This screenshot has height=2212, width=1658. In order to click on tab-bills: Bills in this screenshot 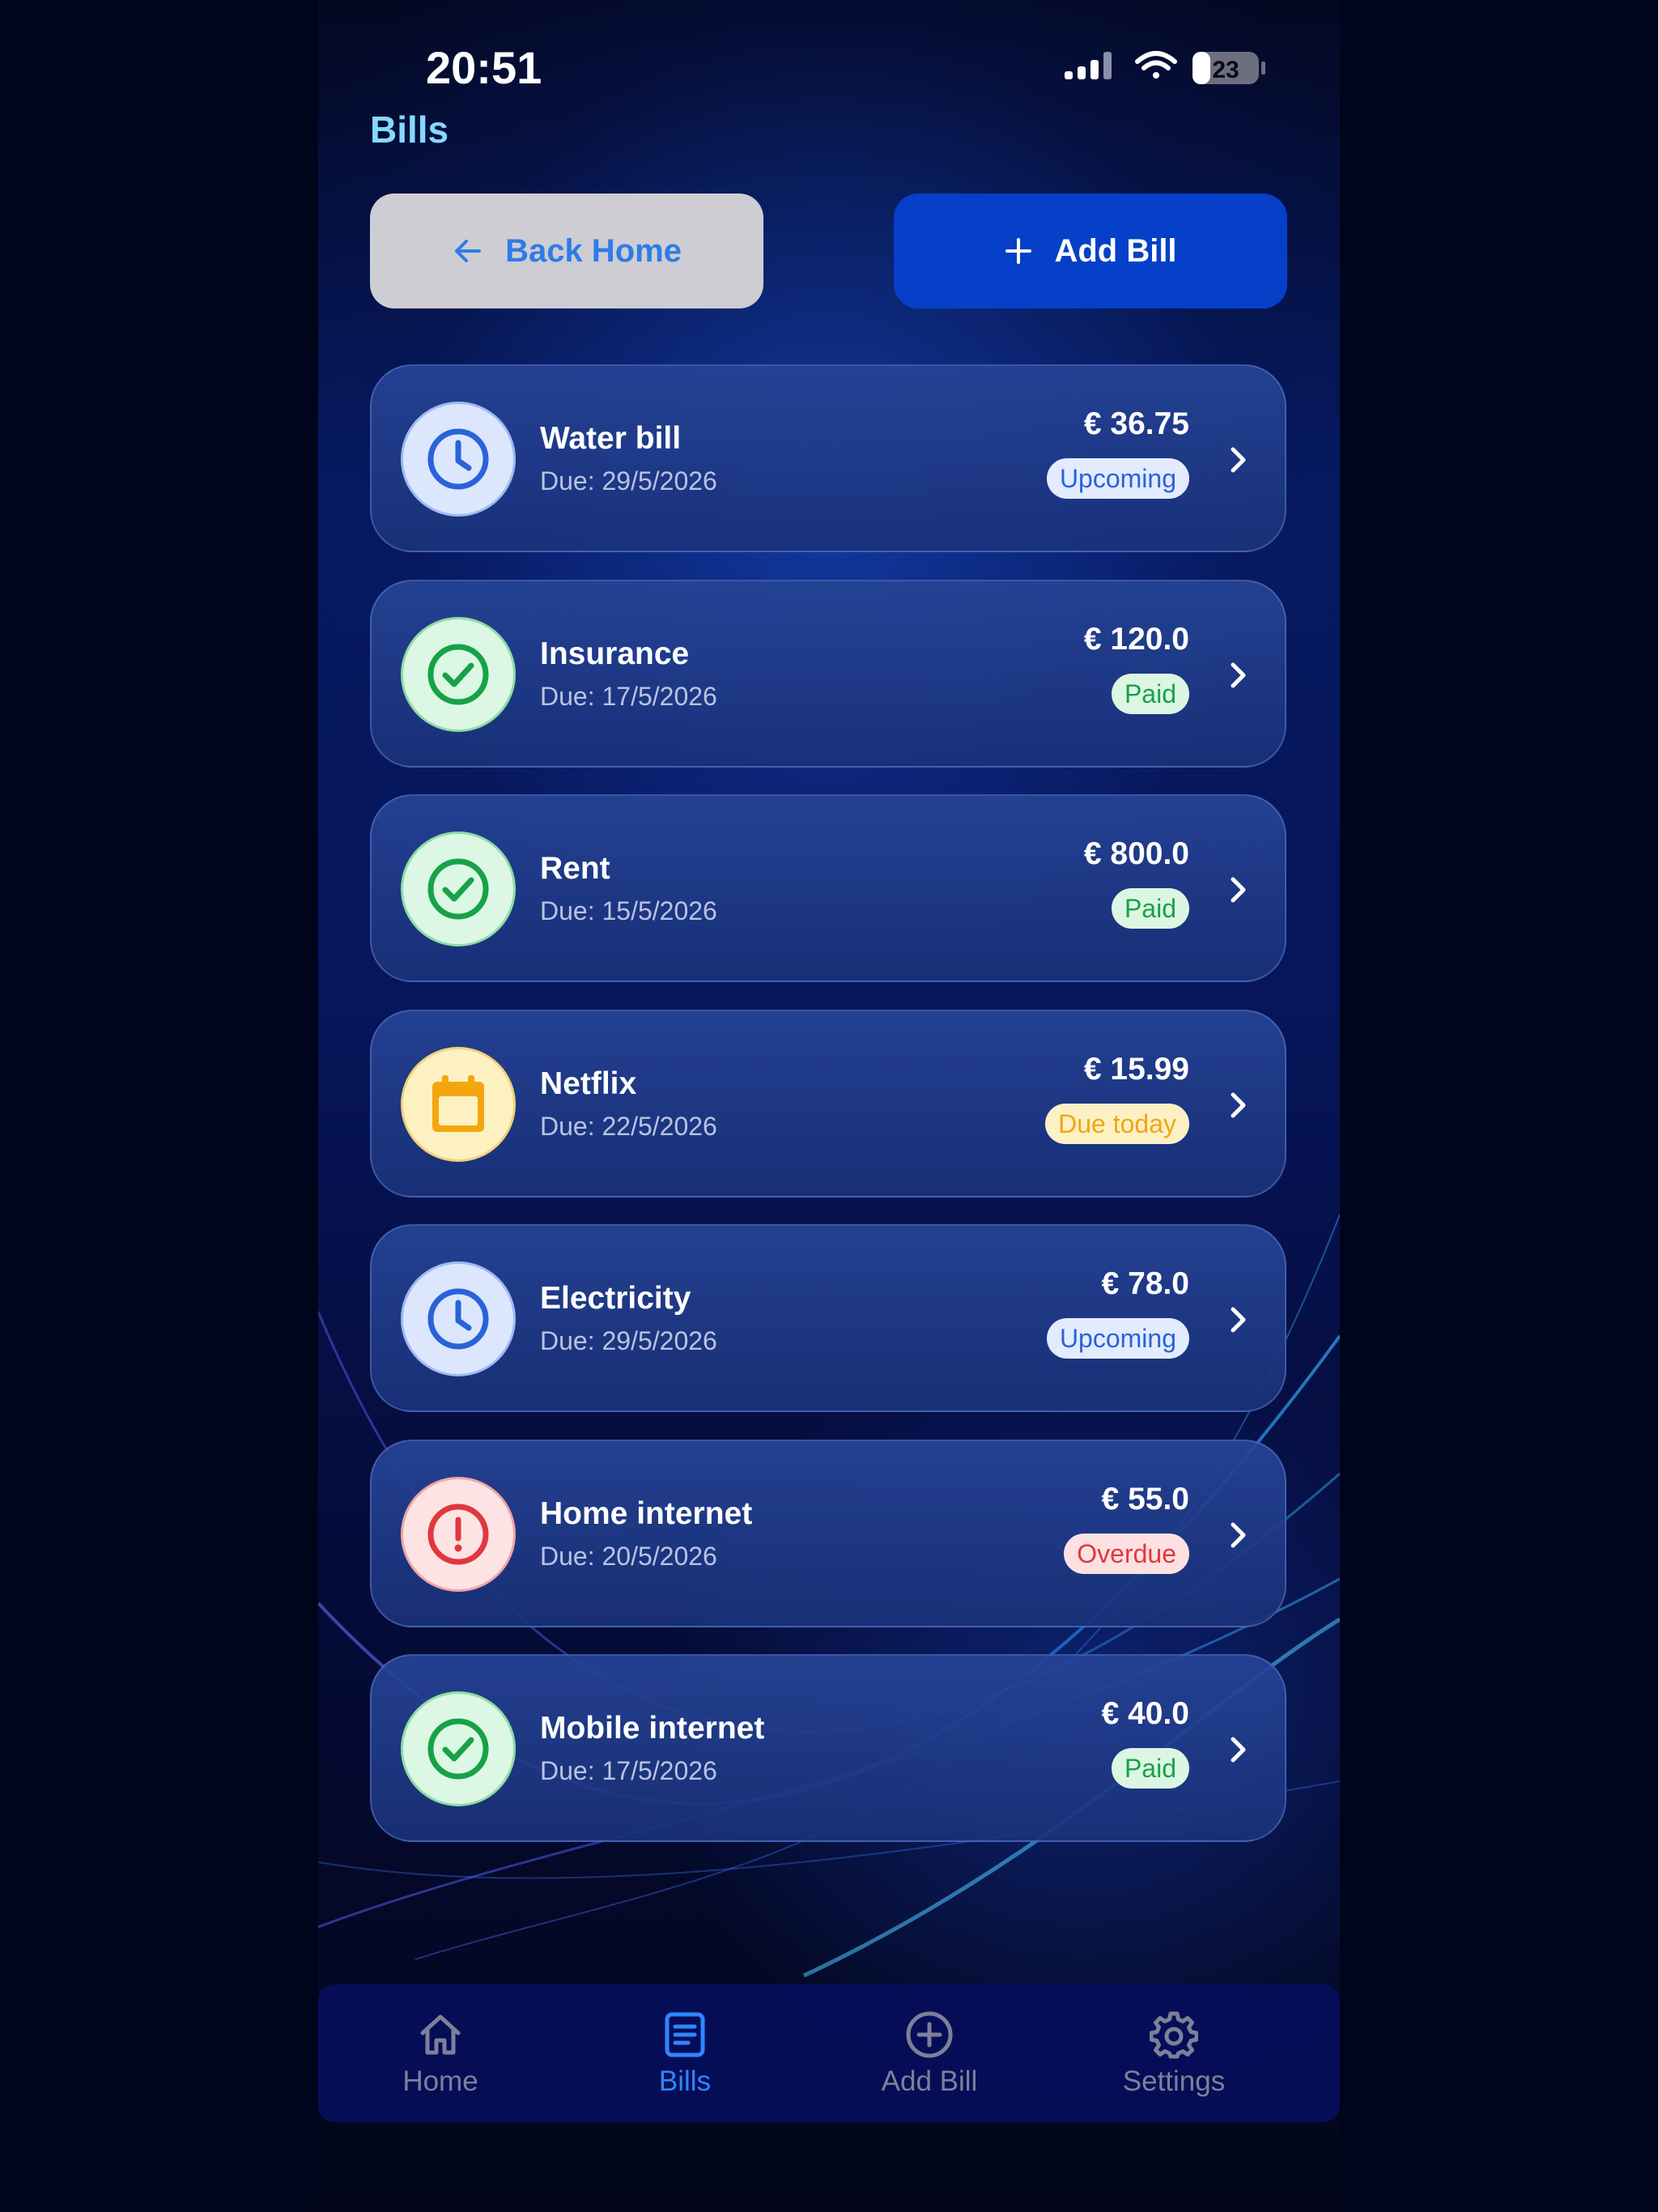, I will do `click(685, 2053)`.